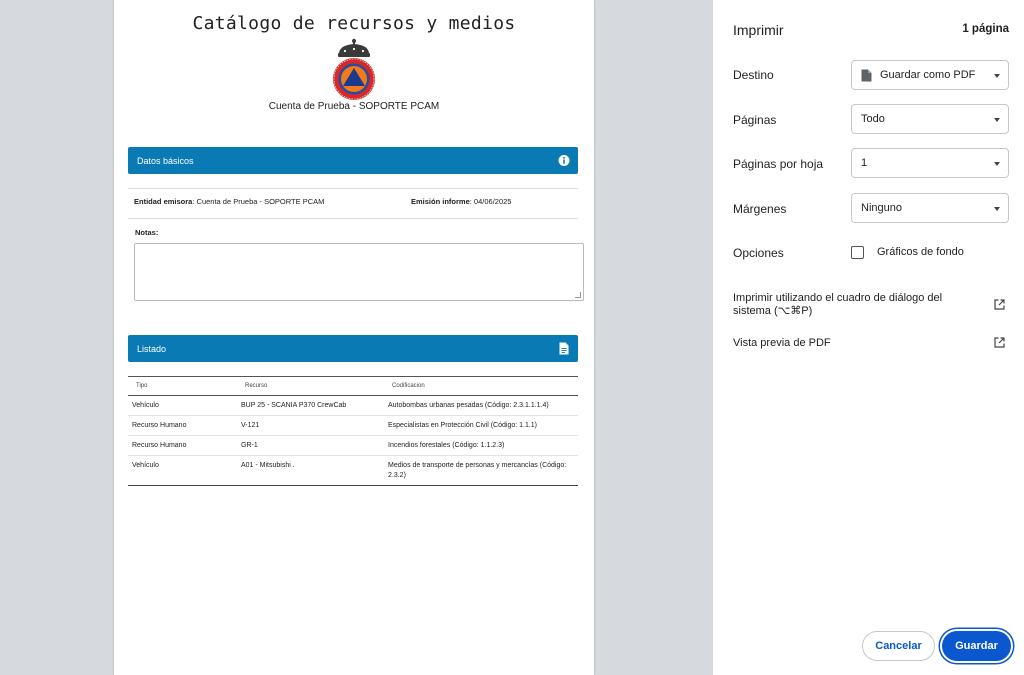 This screenshot has height=675, width=1024. I want to click on panel-title: Imprimir, so click(758, 30).